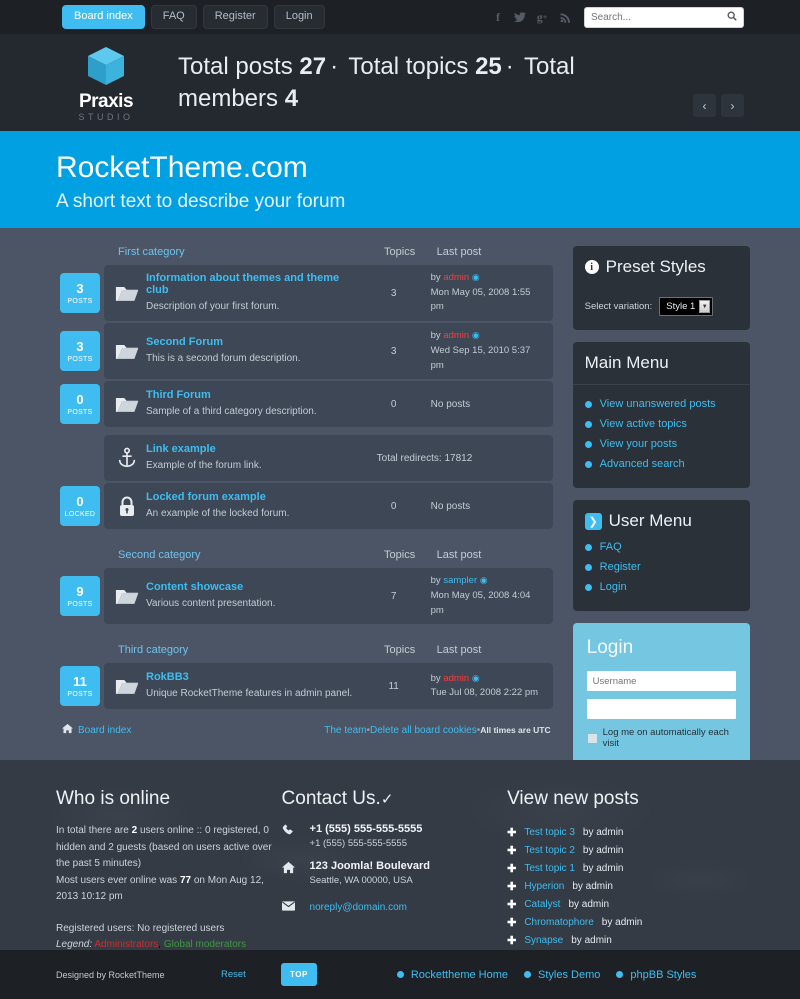 The width and height of the screenshot is (800, 999). What do you see at coordinates (215, 252) in the screenshot?
I see `category-title: First category` at bounding box center [215, 252].